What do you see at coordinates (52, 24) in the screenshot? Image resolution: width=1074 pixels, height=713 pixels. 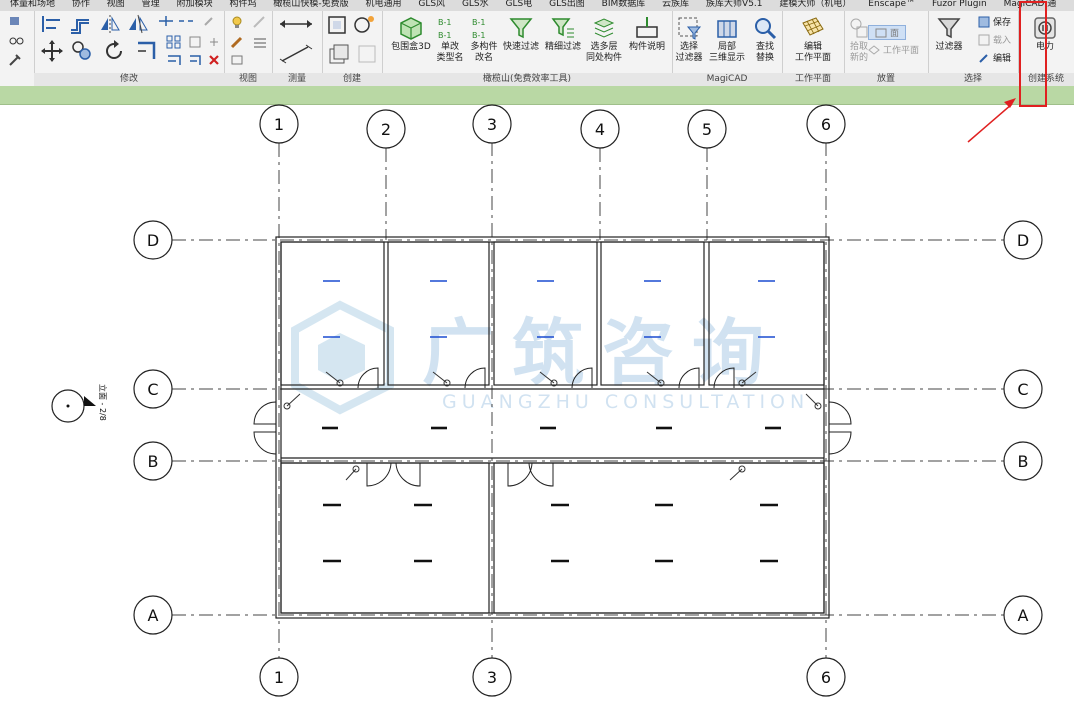 I see `align-icon` at bounding box center [52, 24].